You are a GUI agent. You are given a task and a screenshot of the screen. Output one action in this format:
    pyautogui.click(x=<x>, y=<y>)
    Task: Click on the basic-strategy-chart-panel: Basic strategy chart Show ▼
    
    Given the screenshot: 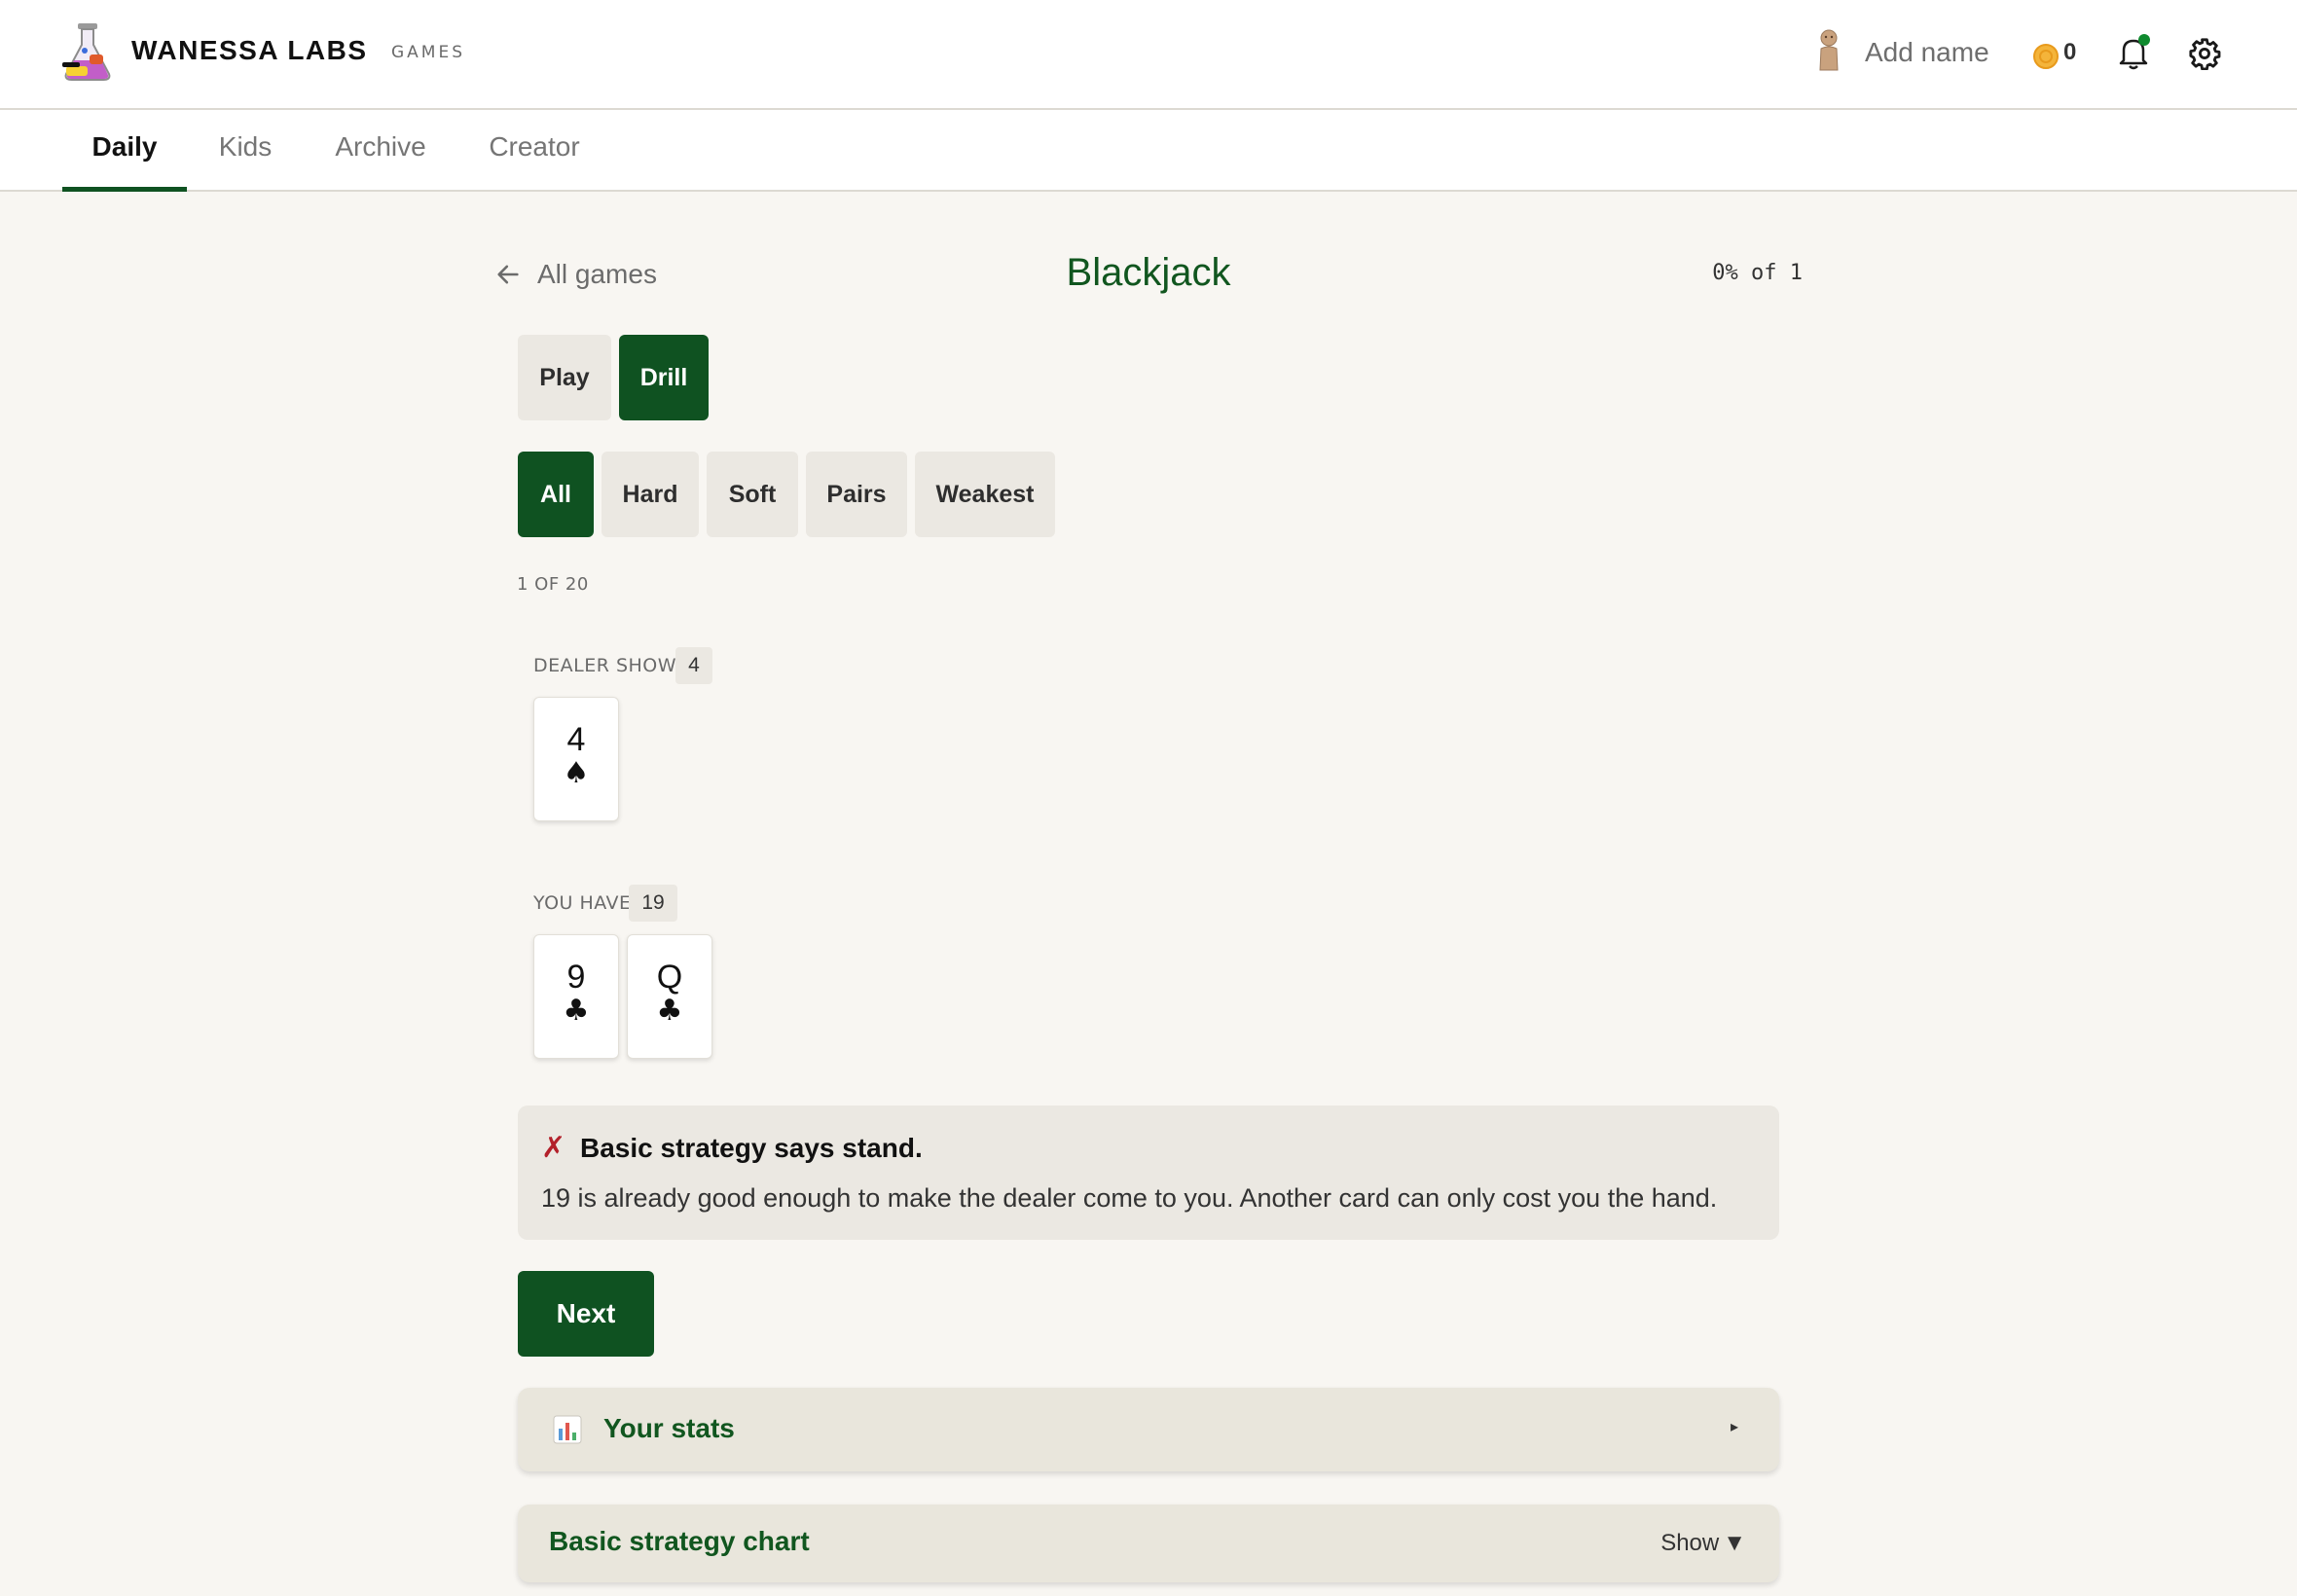 What is the action you would take?
    pyautogui.click(x=1148, y=1543)
    